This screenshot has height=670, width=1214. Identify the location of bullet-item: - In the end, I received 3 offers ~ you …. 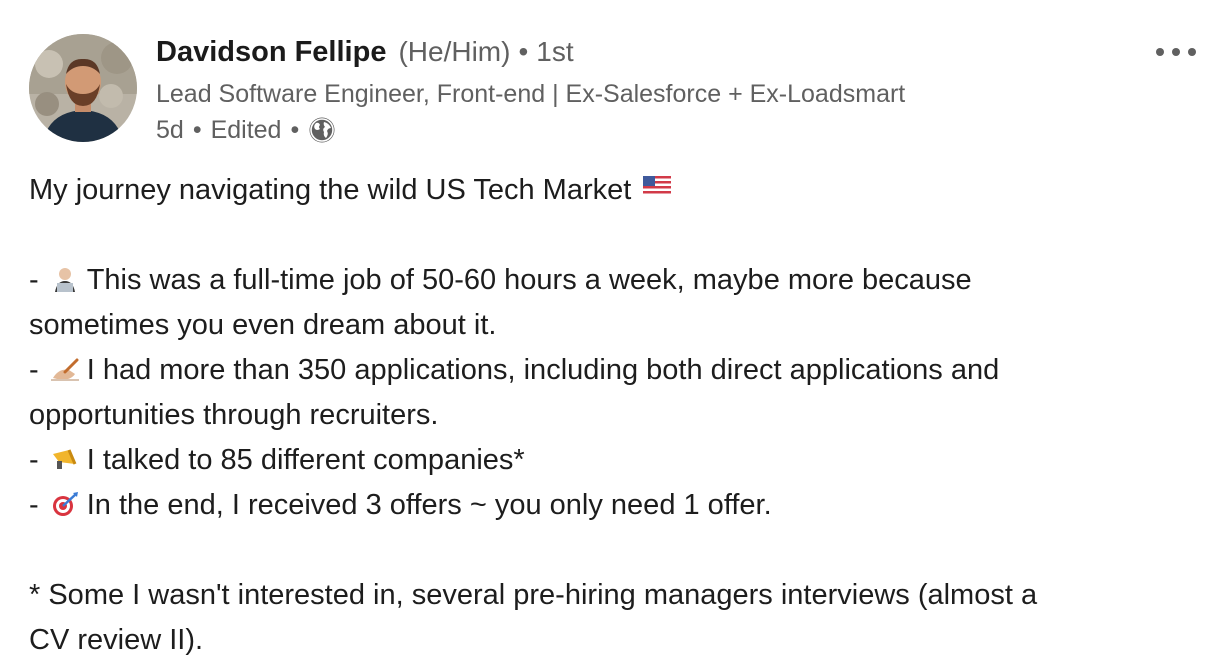
(614, 505).